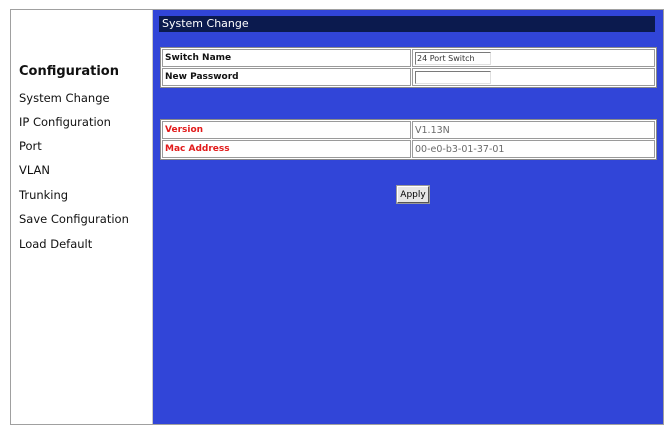 This screenshot has height=427, width=670. I want to click on new-password-cell, so click(533, 77).